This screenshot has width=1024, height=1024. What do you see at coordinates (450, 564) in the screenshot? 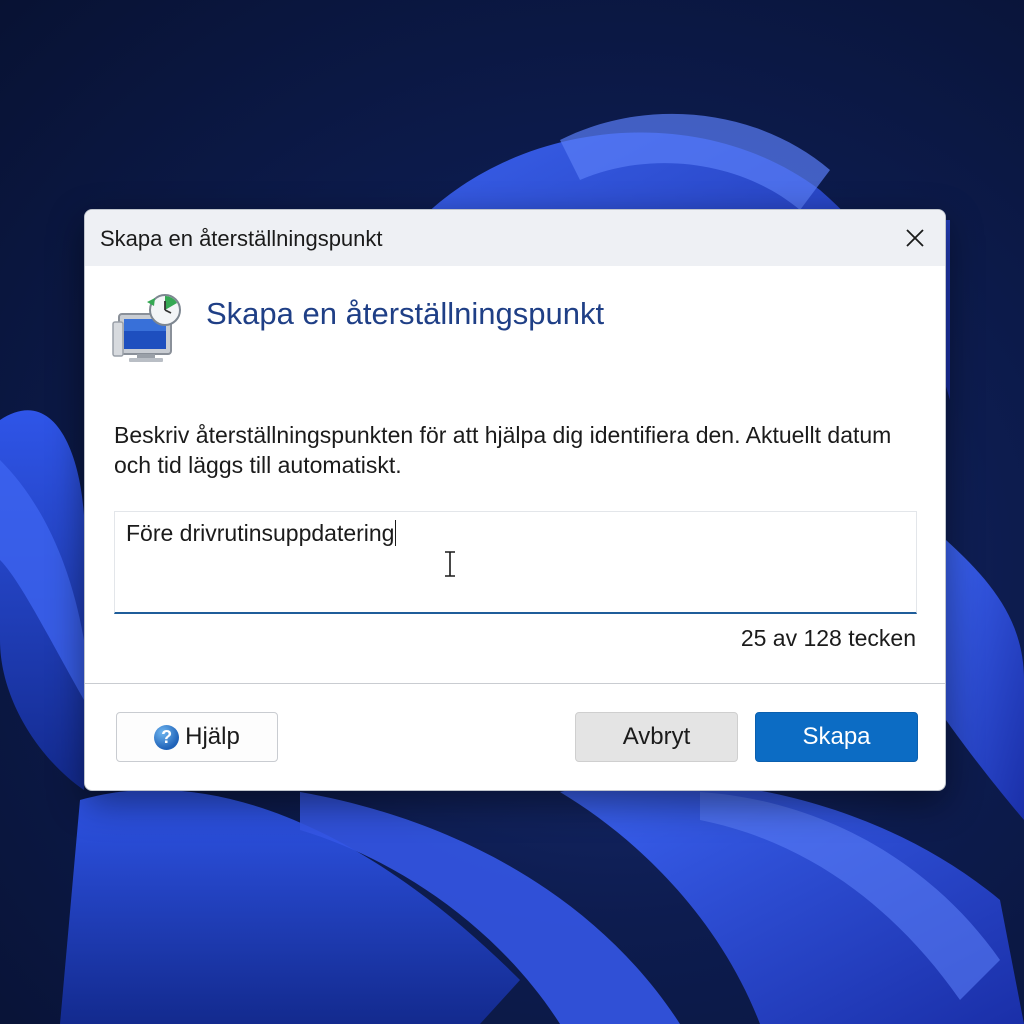
I see `text-cursor-icon` at bounding box center [450, 564].